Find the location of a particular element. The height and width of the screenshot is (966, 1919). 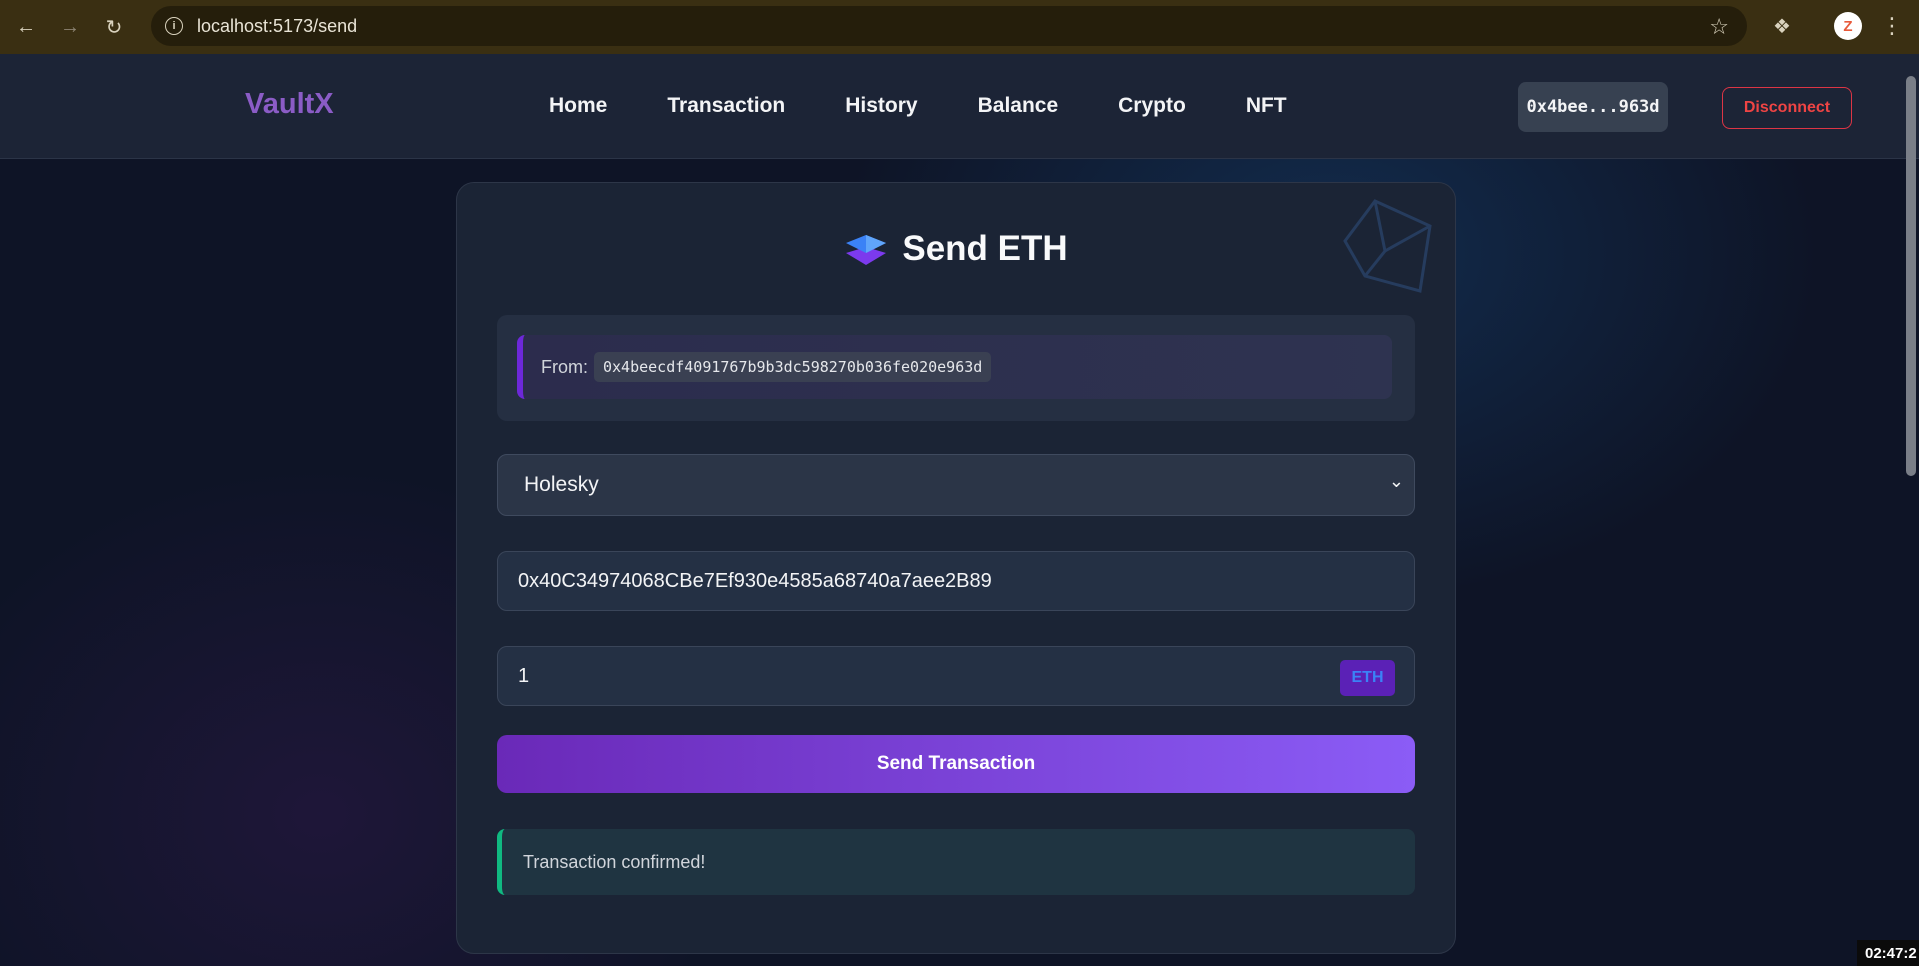

profile-avatar: Z is located at coordinates (1848, 26).